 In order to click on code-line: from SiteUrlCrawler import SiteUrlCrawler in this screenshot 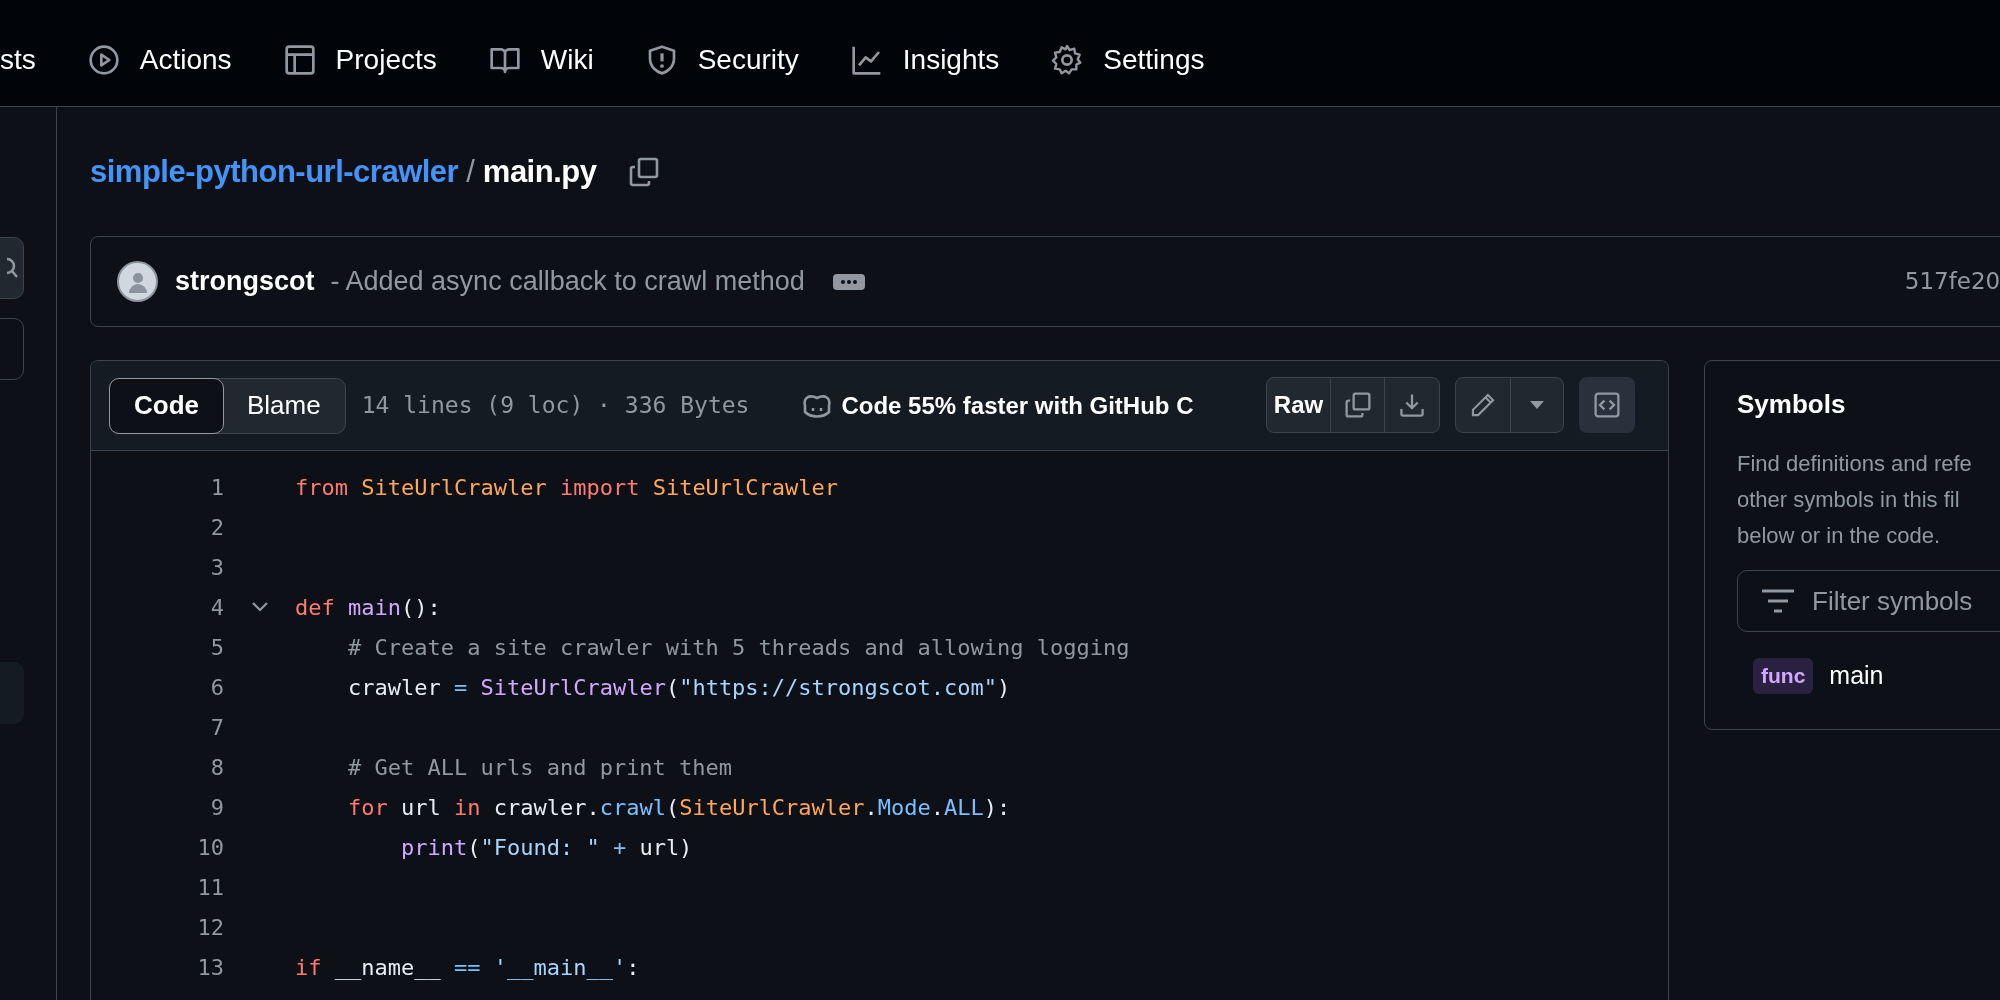, I will do `click(567, 487)`.